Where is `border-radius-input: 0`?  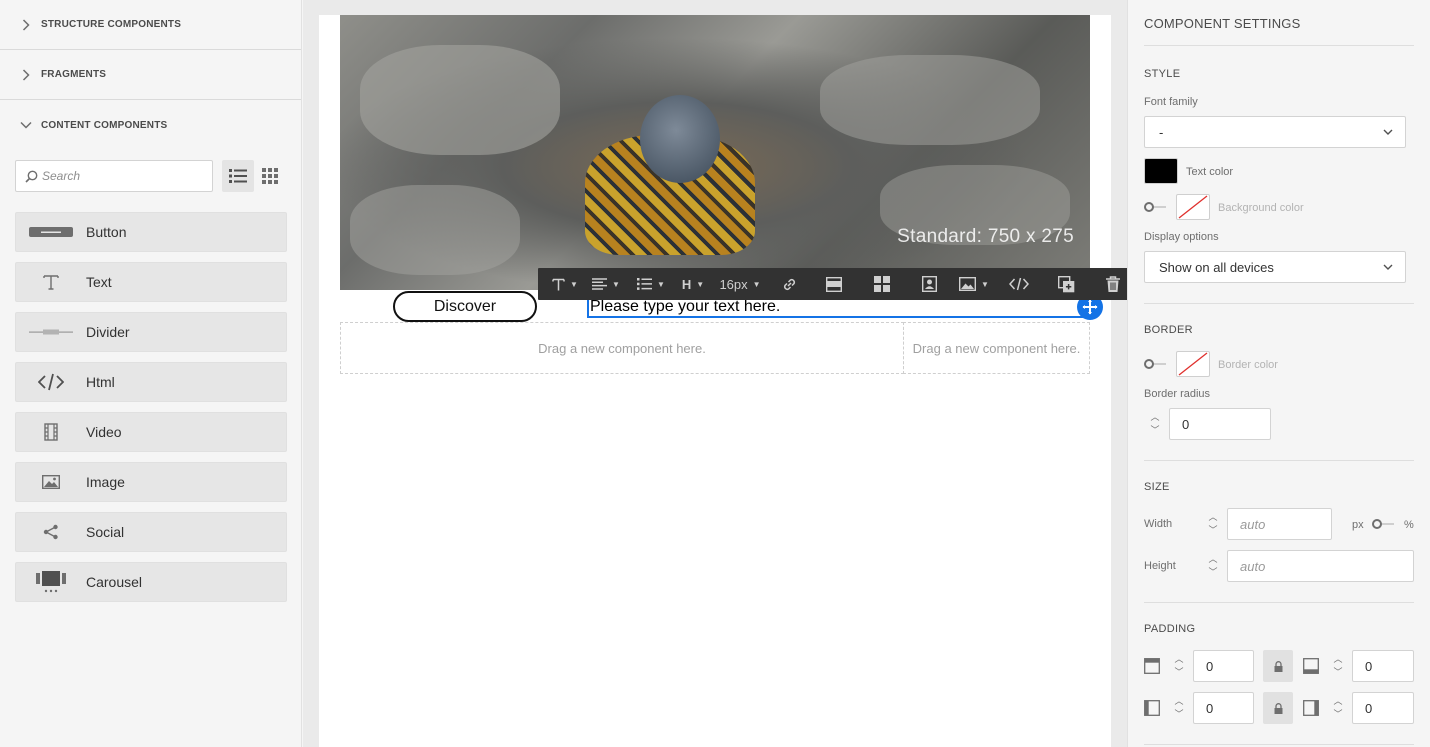
border-radius-input: 0 is located at coordinates (1220, 424).